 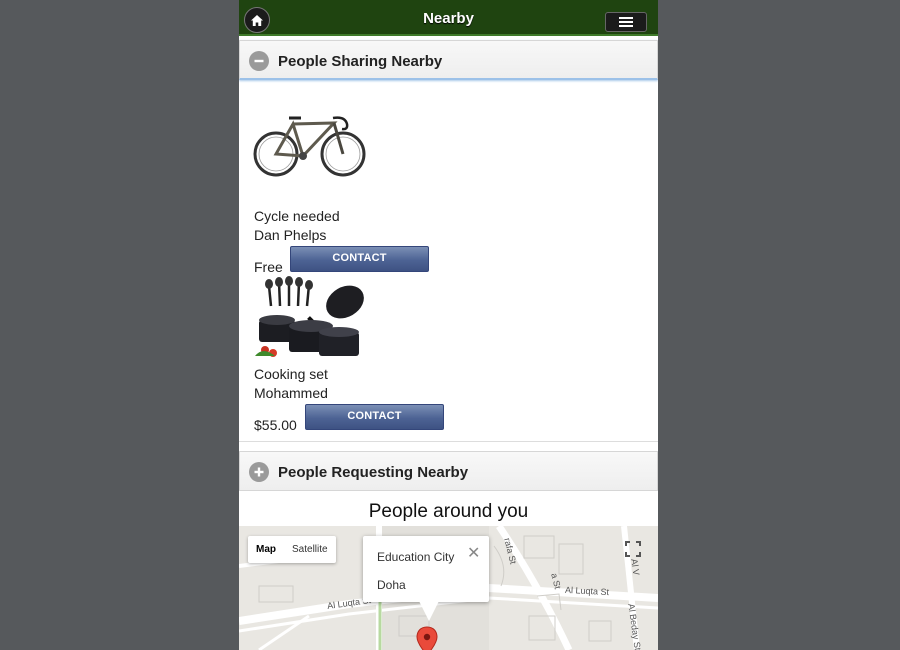 I want to click on bicycle-image, so click(x=310, y=148).